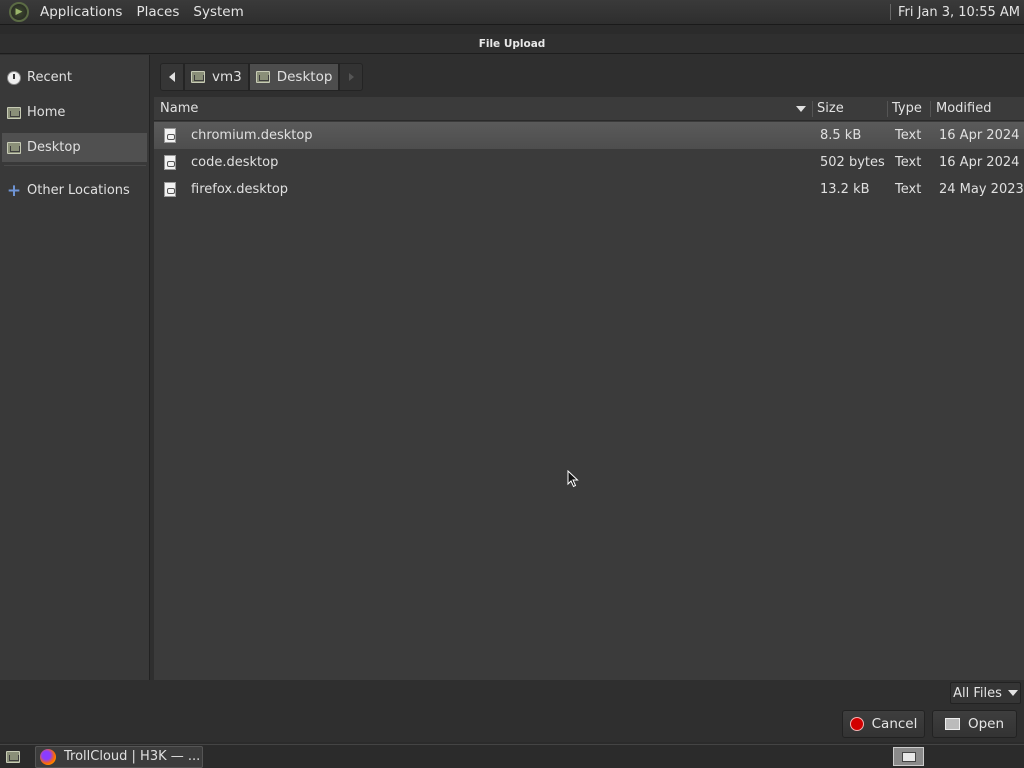 Image resolution: width=1024 pixels, height=768 pixels. I want to click on file-name: firefox.desktop, so click(240, 189).